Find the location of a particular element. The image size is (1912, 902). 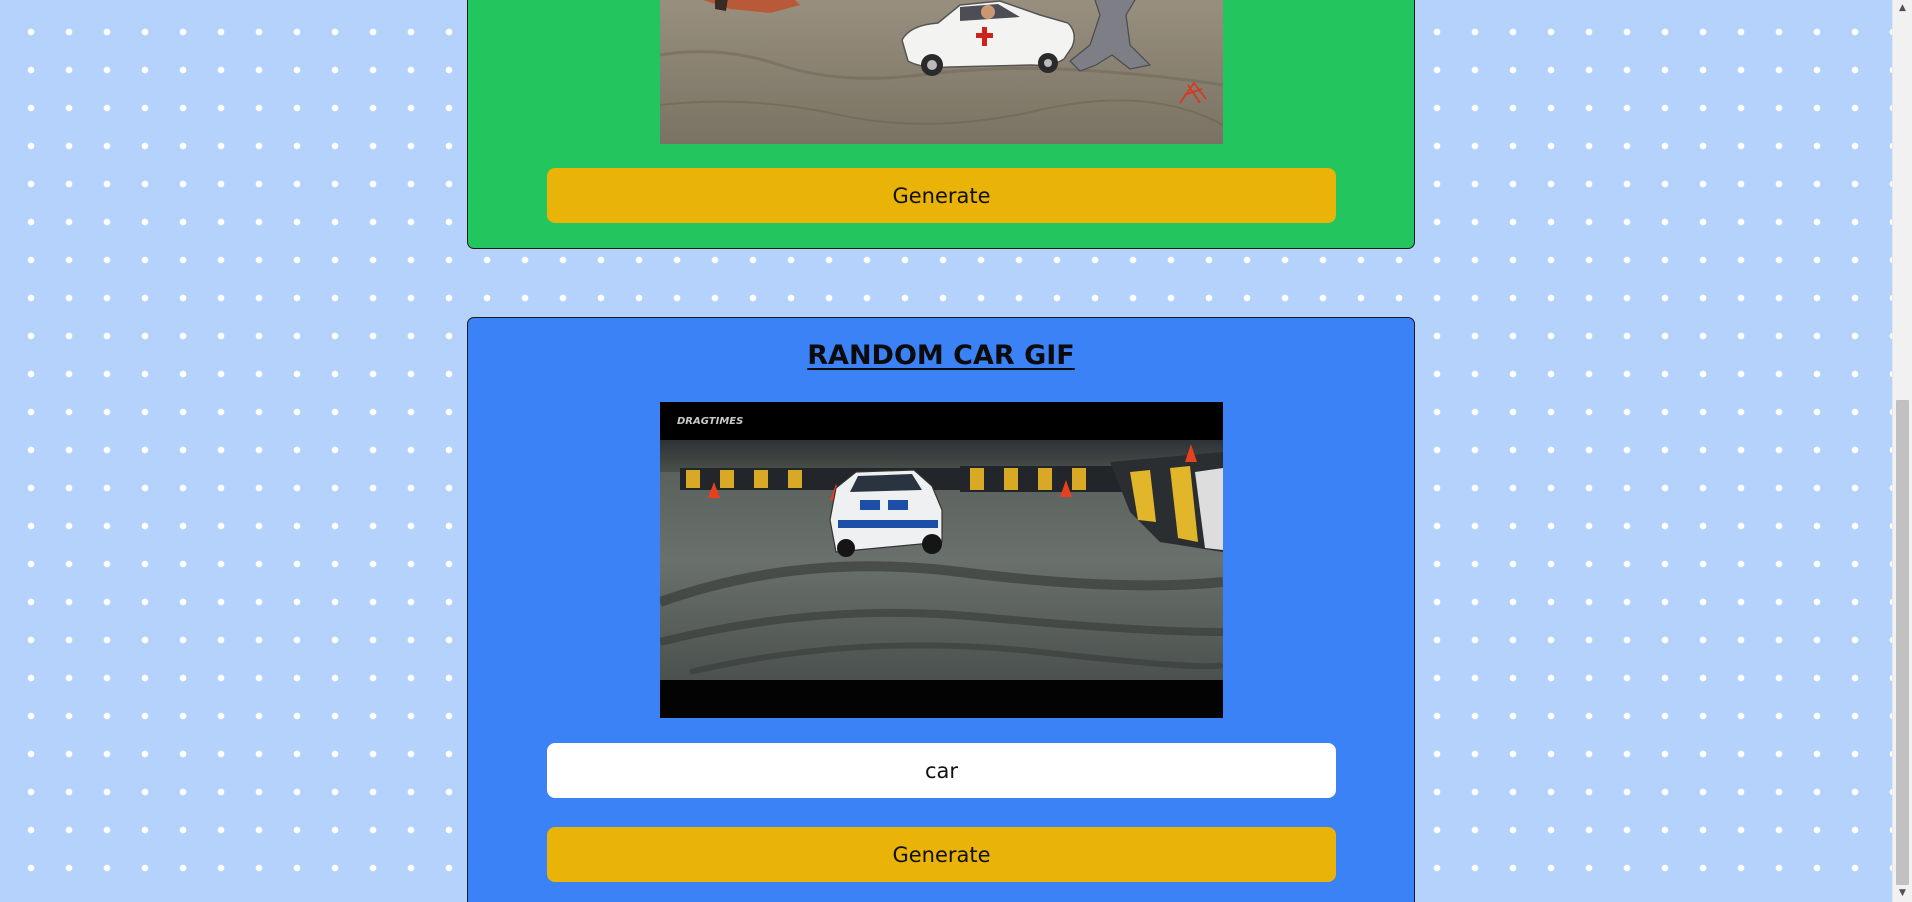

gif-watermark: DRAGTIMES is located at coordinates (710, 421).